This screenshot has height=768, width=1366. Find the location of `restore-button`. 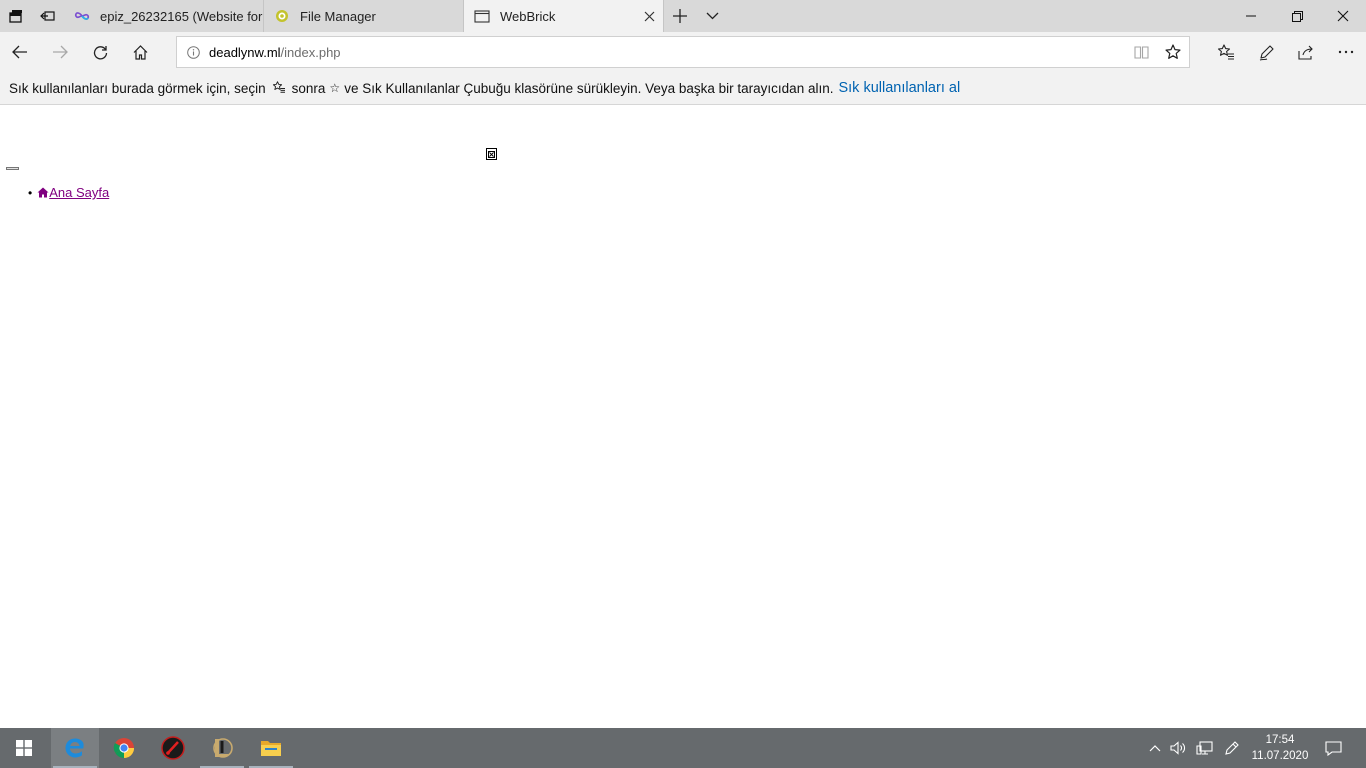

restore-button is located at coordinates (1297, 16).